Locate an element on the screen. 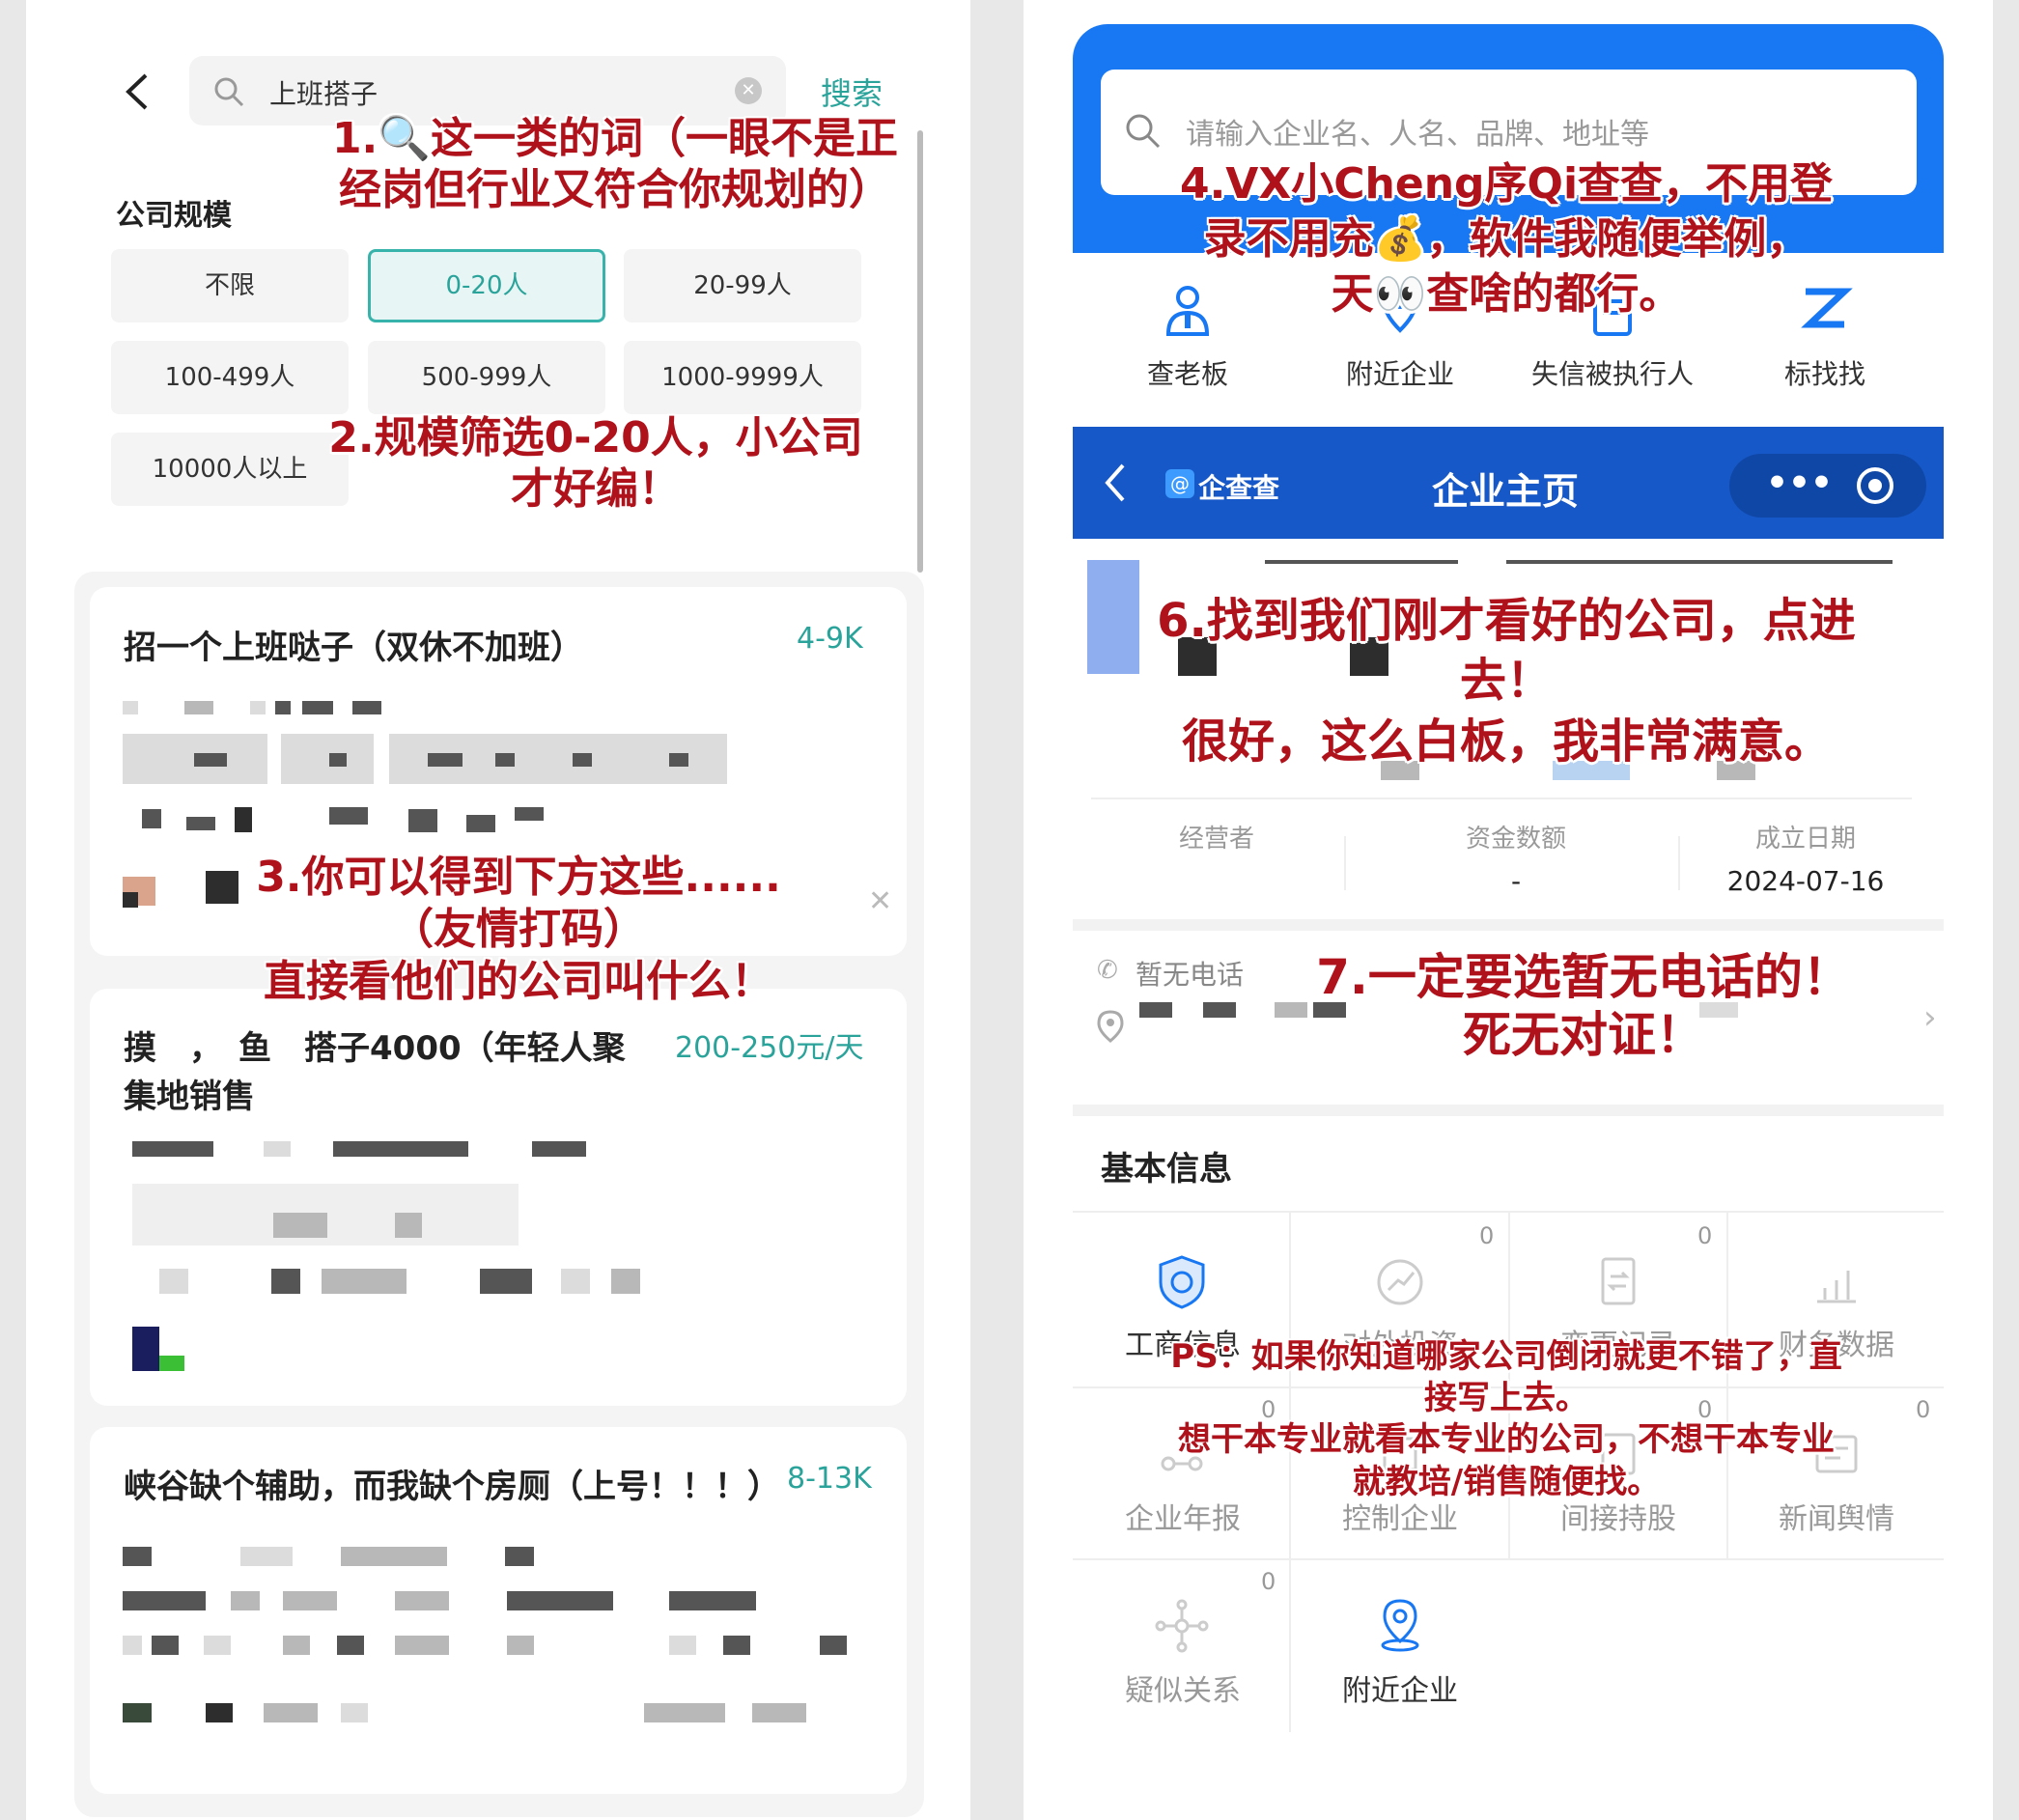  annotation-line: 2.规模筛选0-20人，小公司 is located at coordinates (596, 438).